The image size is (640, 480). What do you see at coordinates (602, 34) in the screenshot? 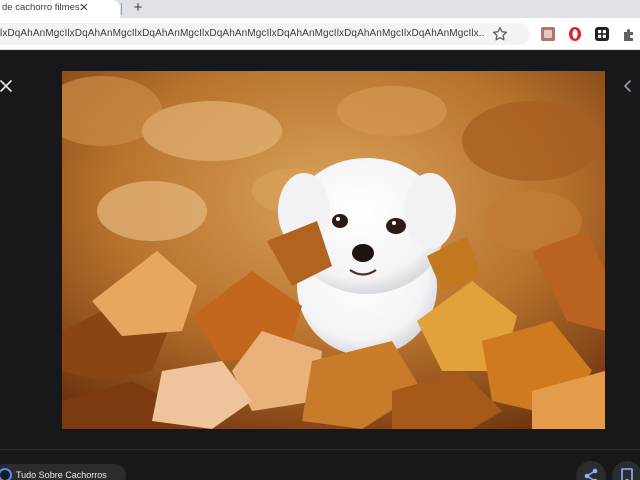
I see `grid-extension-icon` at bounding box center [602, 34].